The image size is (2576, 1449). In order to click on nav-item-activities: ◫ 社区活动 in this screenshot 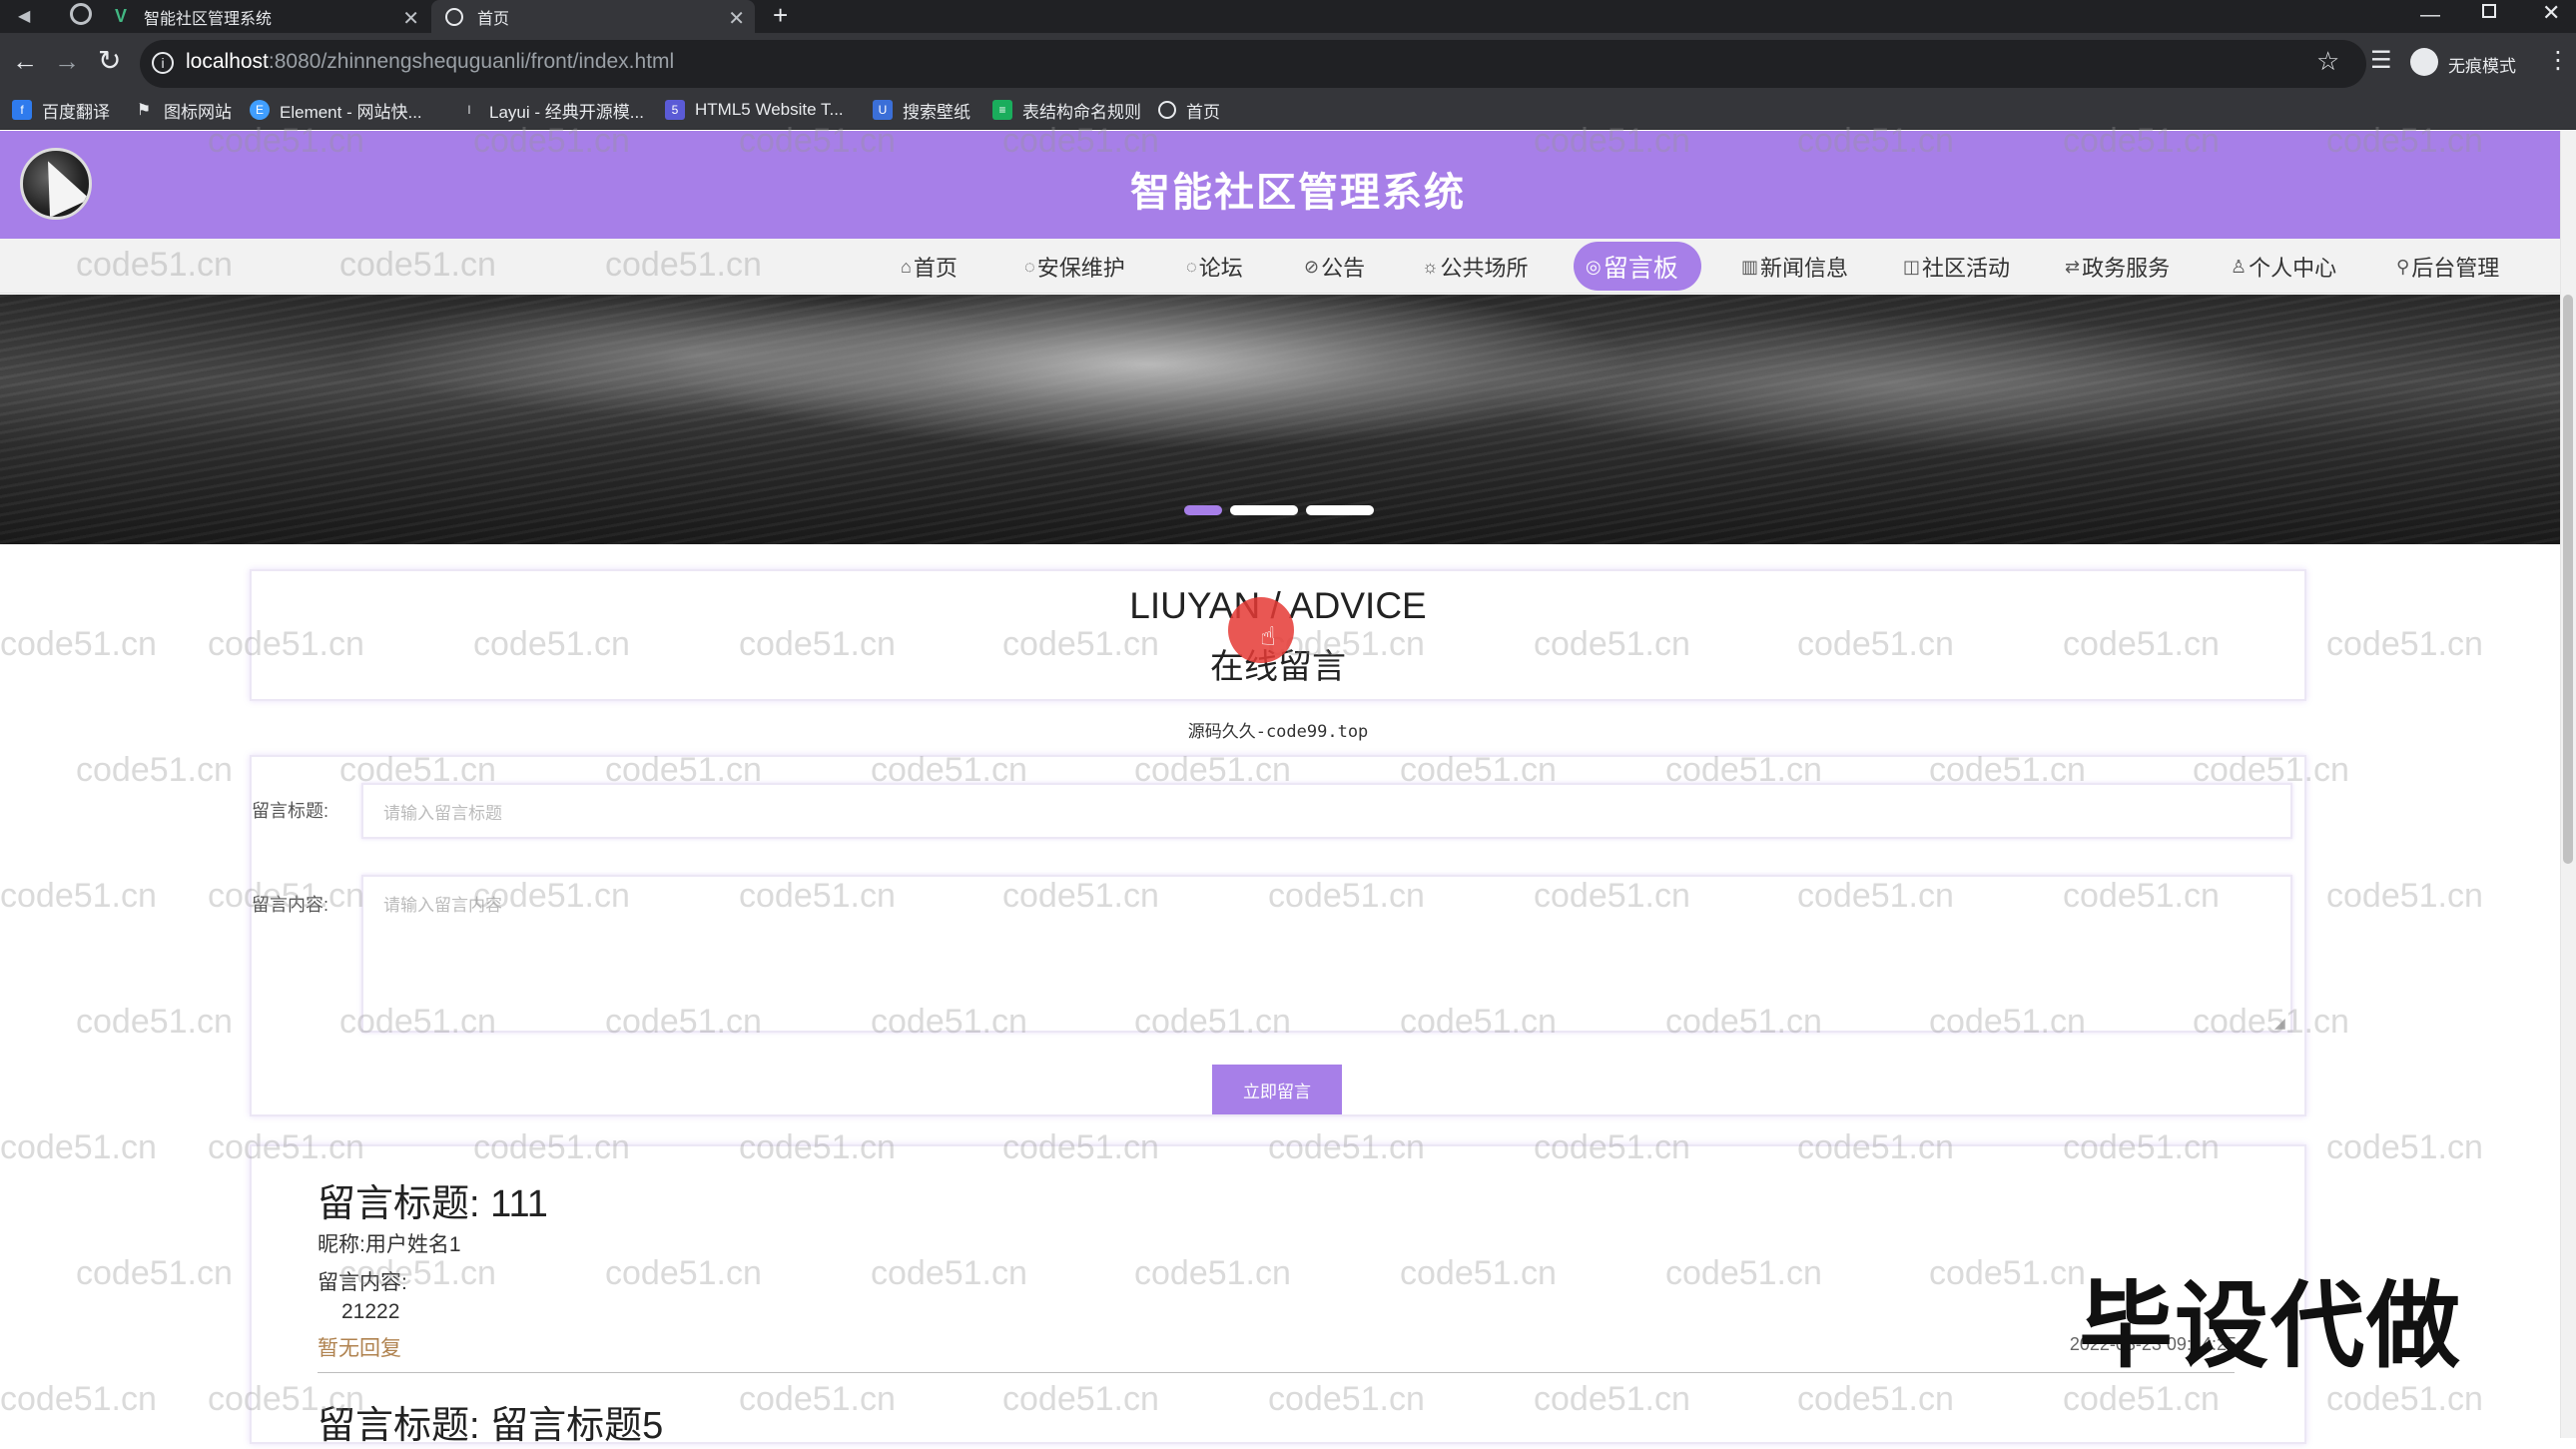, I will do `click(1956, 267)`.